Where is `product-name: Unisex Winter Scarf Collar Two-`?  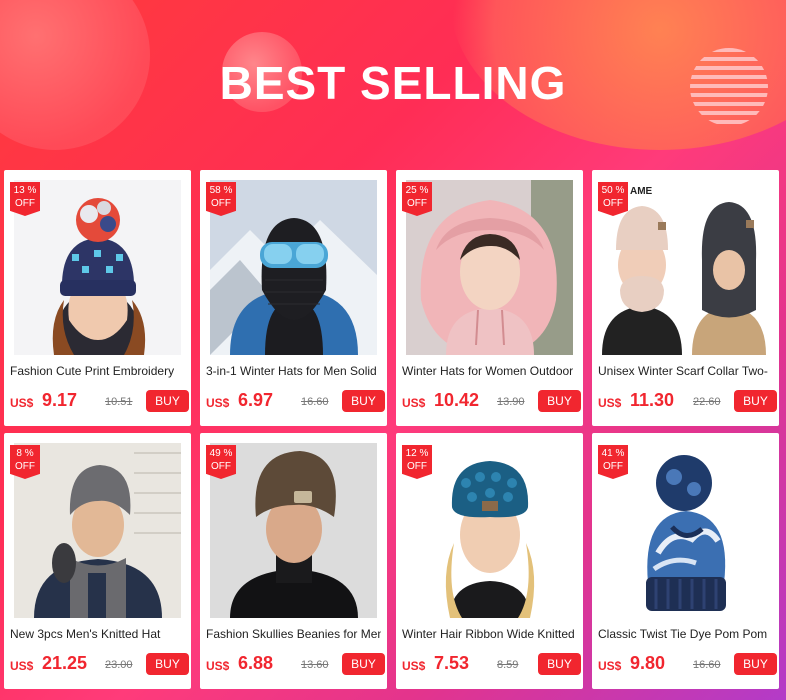 product-name: Unisex Winter Scarf Collar Two- is located at coordinates (685, 371).